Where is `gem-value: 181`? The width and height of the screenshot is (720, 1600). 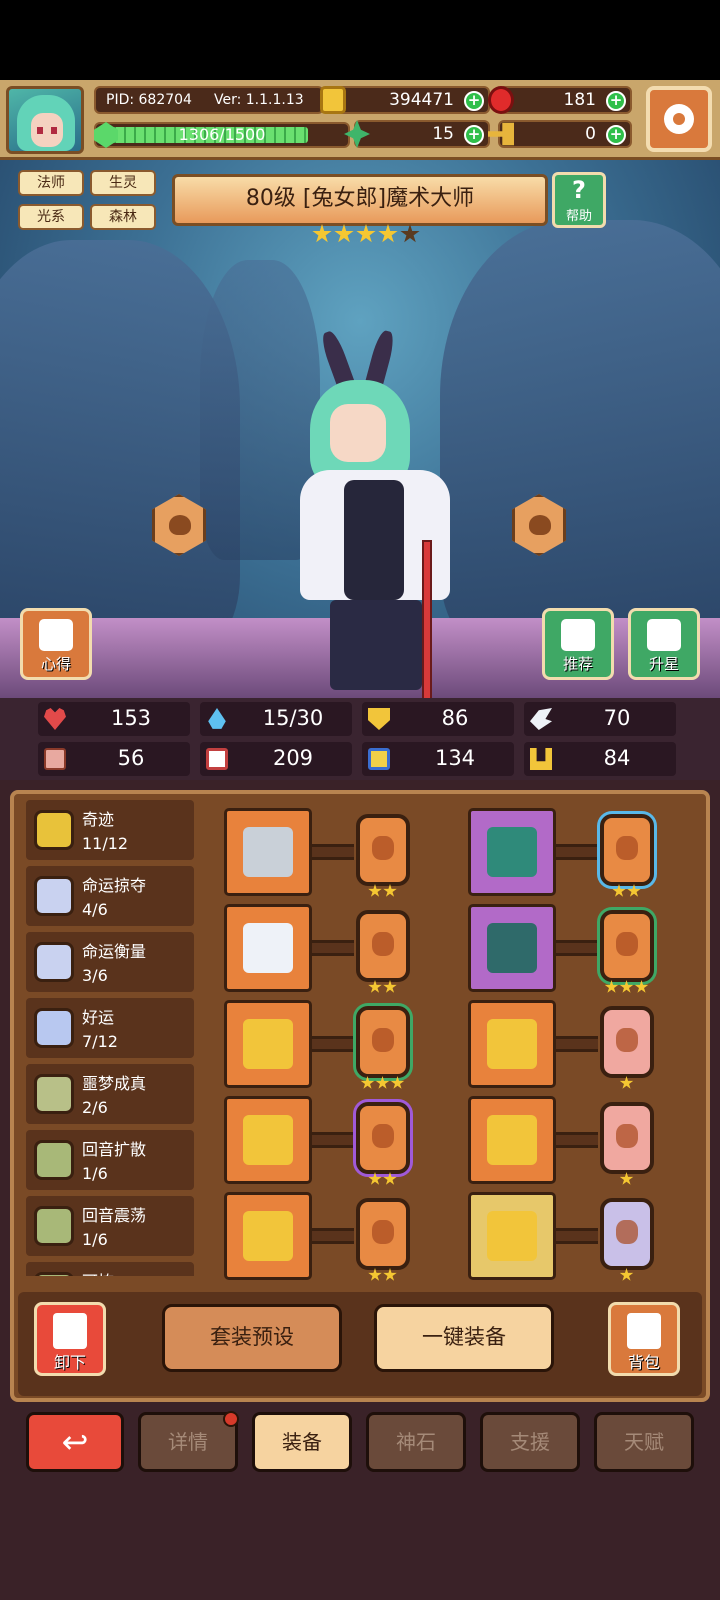 gem-value: 181 is located at coordinates (579, 100).